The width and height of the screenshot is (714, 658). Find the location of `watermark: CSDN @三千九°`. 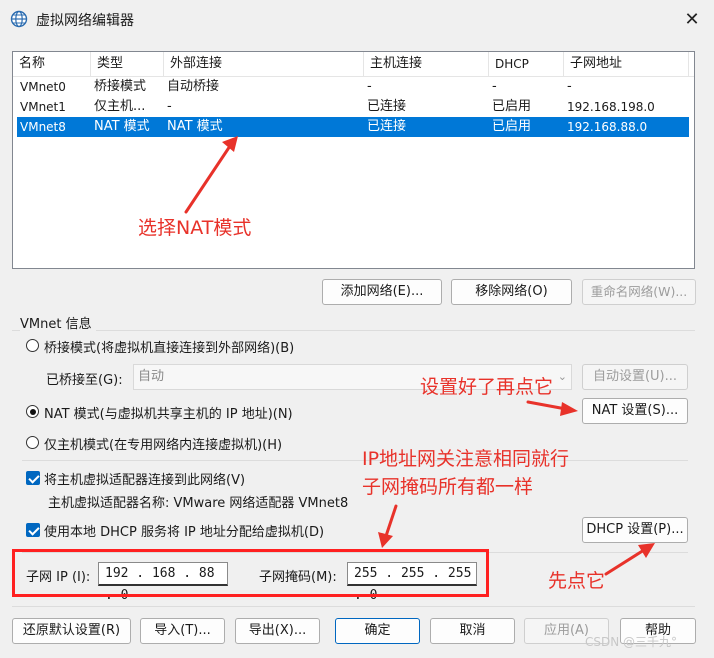

watermark: CSDN @三千九° is located at coordinates (631, 642).